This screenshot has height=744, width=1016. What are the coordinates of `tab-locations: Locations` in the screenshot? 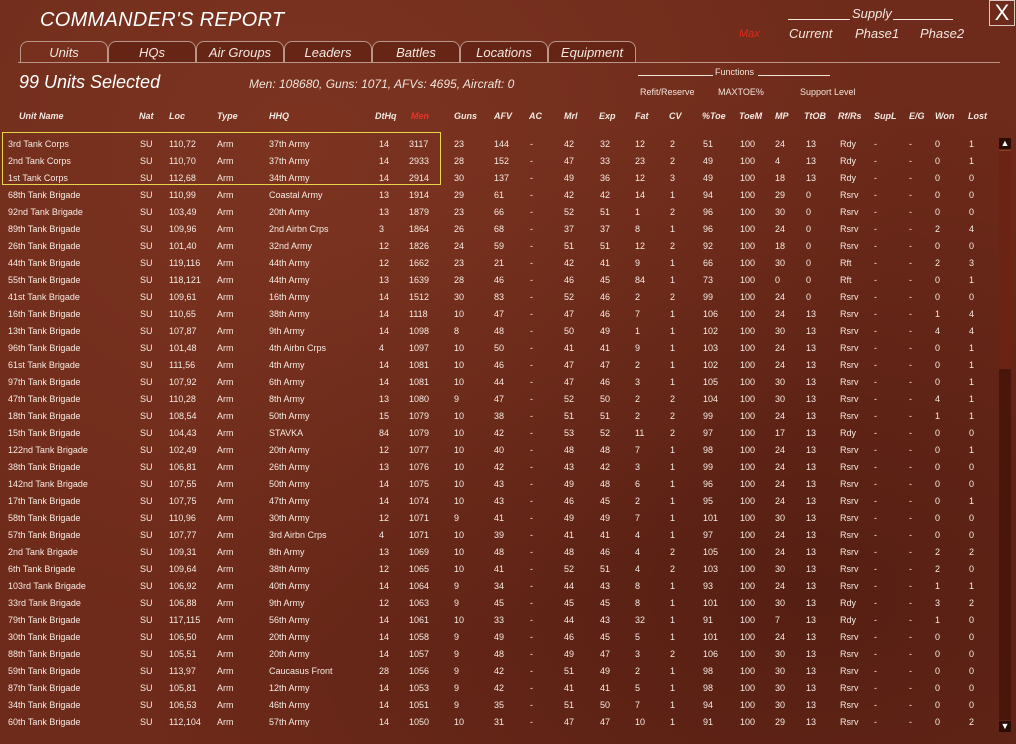 It's located at (504, 51).